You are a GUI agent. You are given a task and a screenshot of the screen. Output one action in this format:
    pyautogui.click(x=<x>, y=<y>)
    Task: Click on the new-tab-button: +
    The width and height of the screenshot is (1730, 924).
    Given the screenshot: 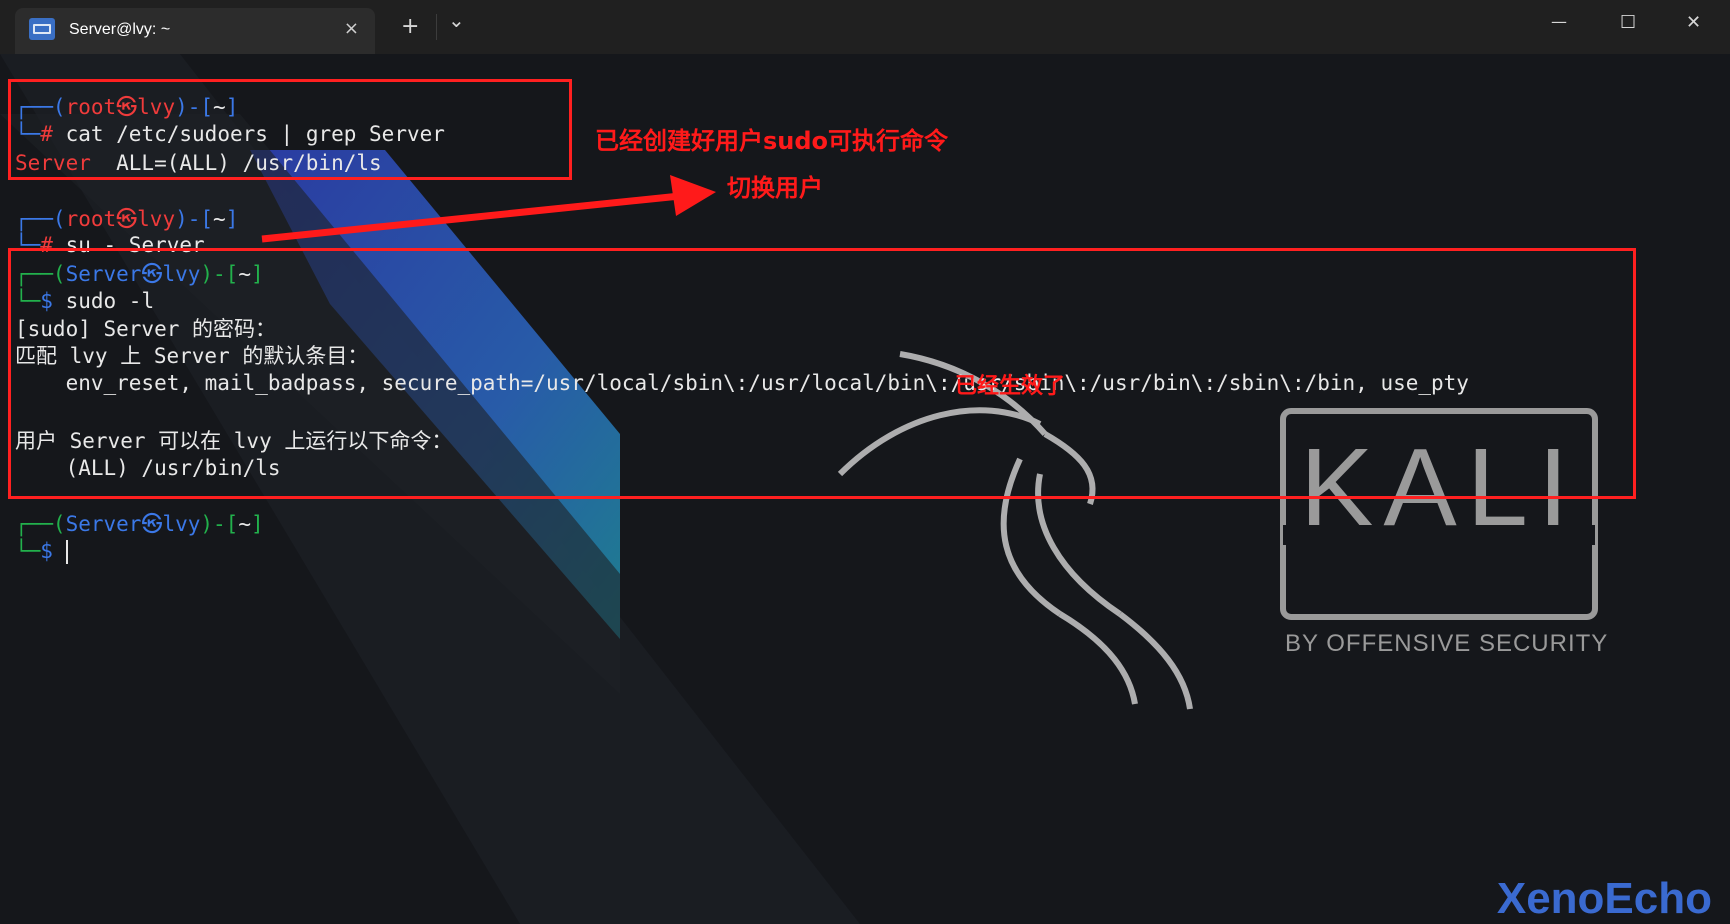 What is the action you would take?
    pyautogui.click(x=410, y=27)
    